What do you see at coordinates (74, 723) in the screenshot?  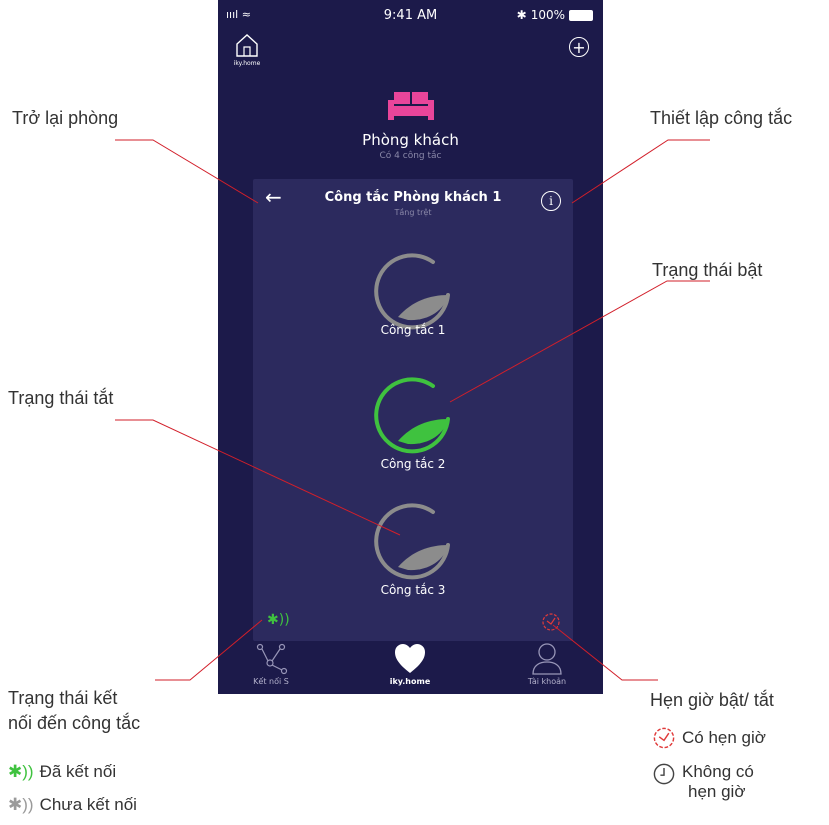 I see `annotation-connection-state-line2: nối đến công tắc` at bounding box center [74, 723].